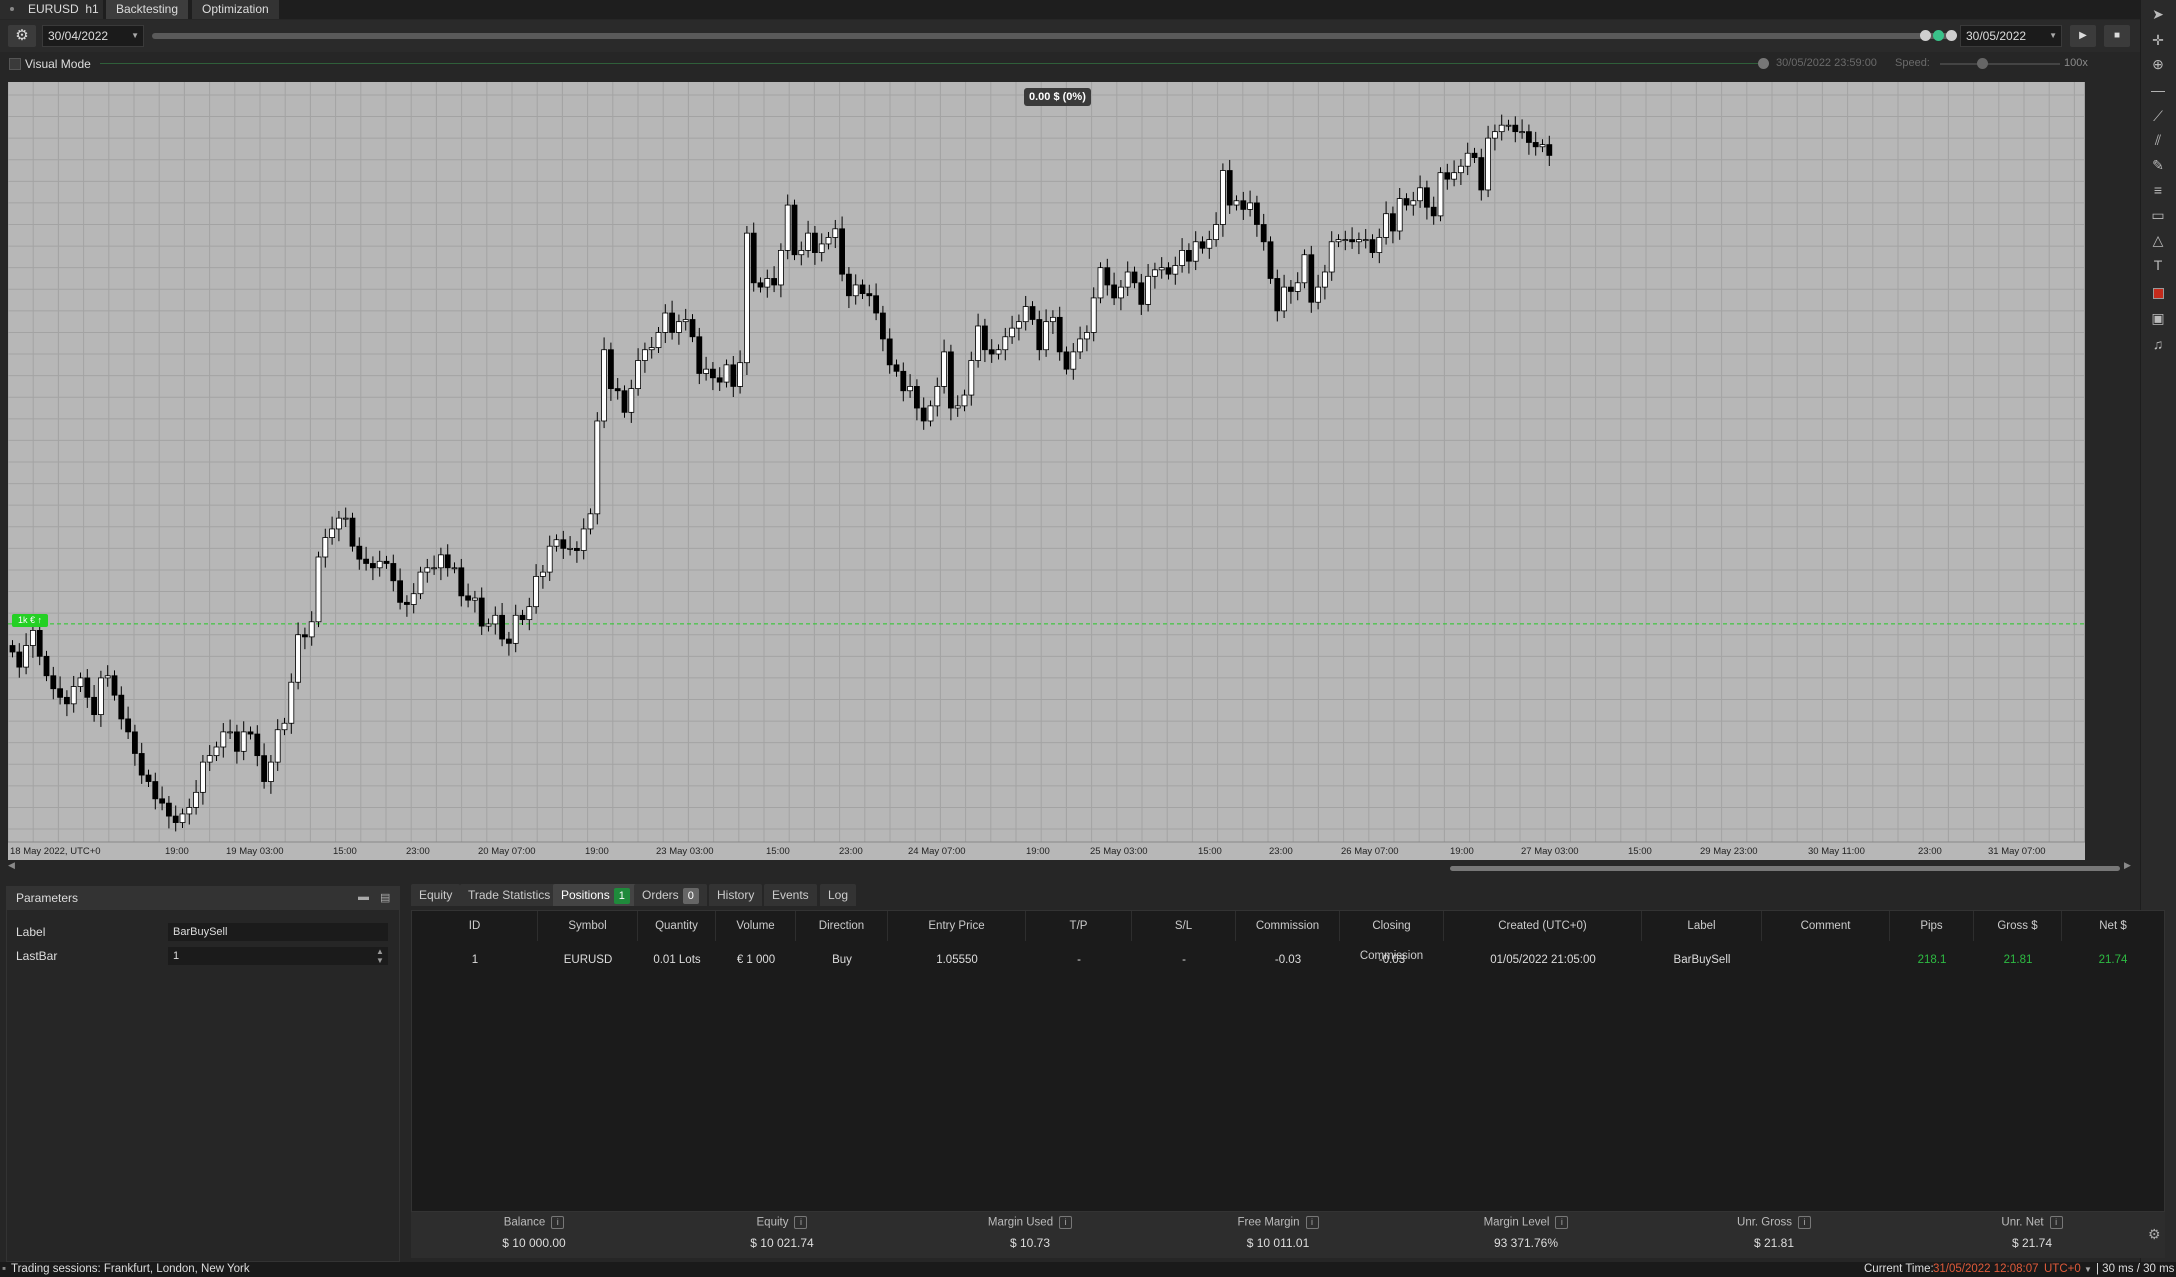 The width and height of the screenshot is (2176, 1277). Describe the element at coordinates (677, 926) in the screenshot. I see `col-header-quantity: Quantity` at that location.